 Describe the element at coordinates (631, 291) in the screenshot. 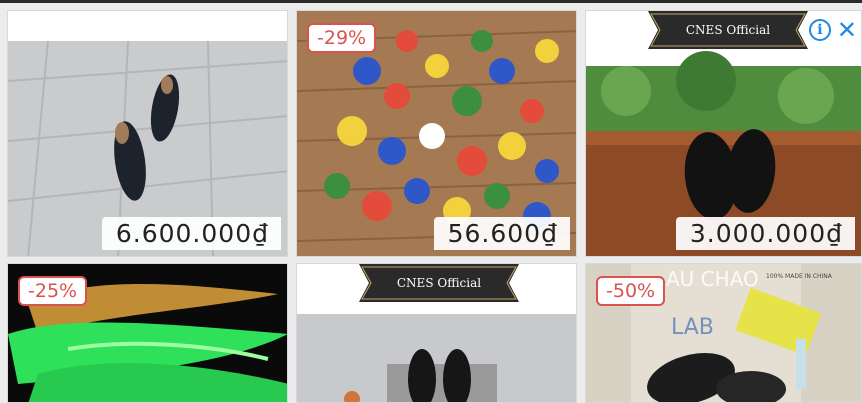

I see `discount-badge: -50%` at that location.